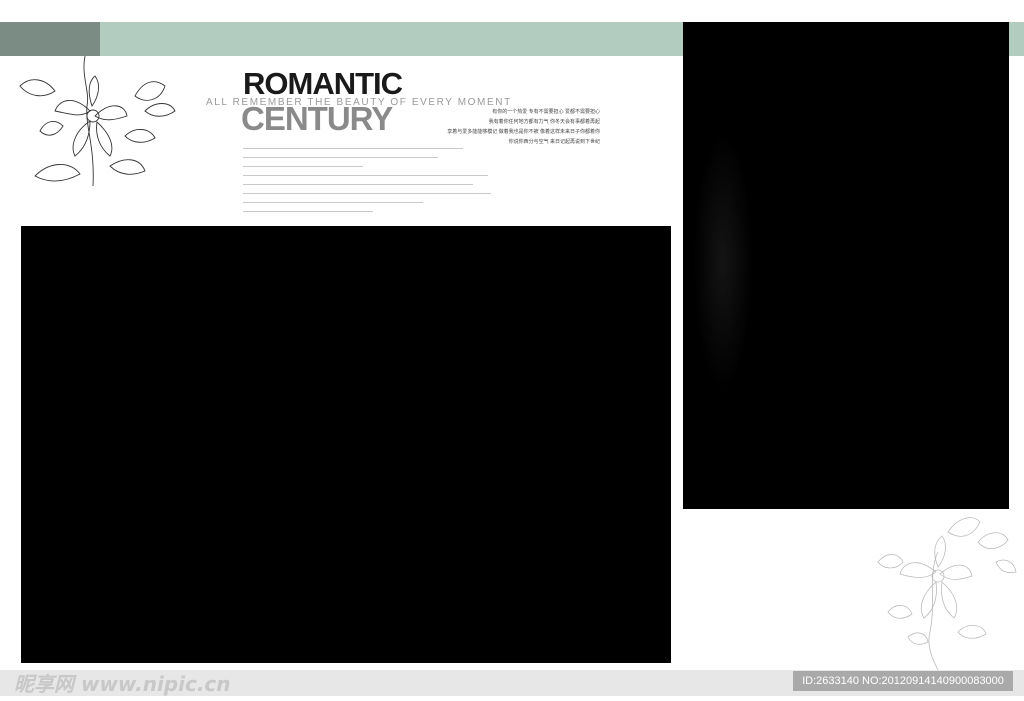 This screenshot has width=1024, height=701. What do you see at coordinates (546, 112) in the screenshot?
I see `poem-line: 有你的一个热爱 专有不需要担心 爱都不需要担心` at bounding box center [546, 112].